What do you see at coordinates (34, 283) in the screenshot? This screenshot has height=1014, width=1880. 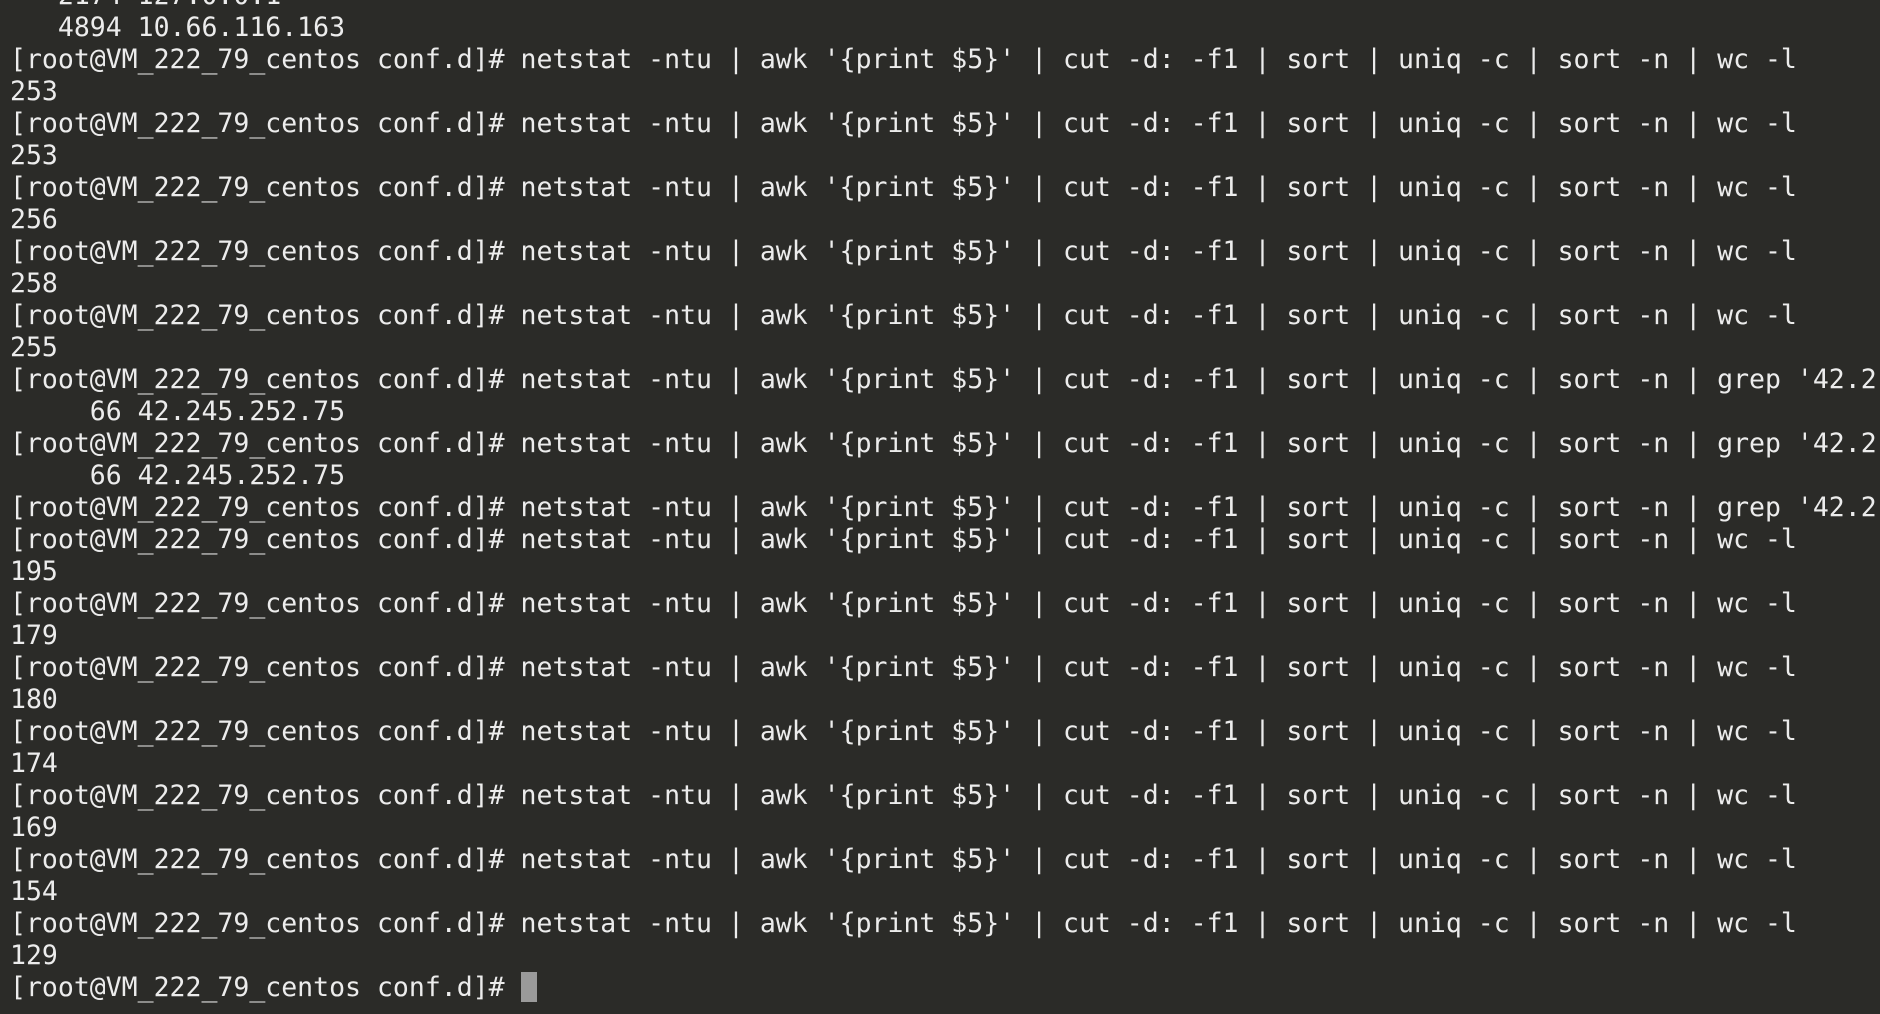 I see `output-line: 258` at bounding box center [34, 283].